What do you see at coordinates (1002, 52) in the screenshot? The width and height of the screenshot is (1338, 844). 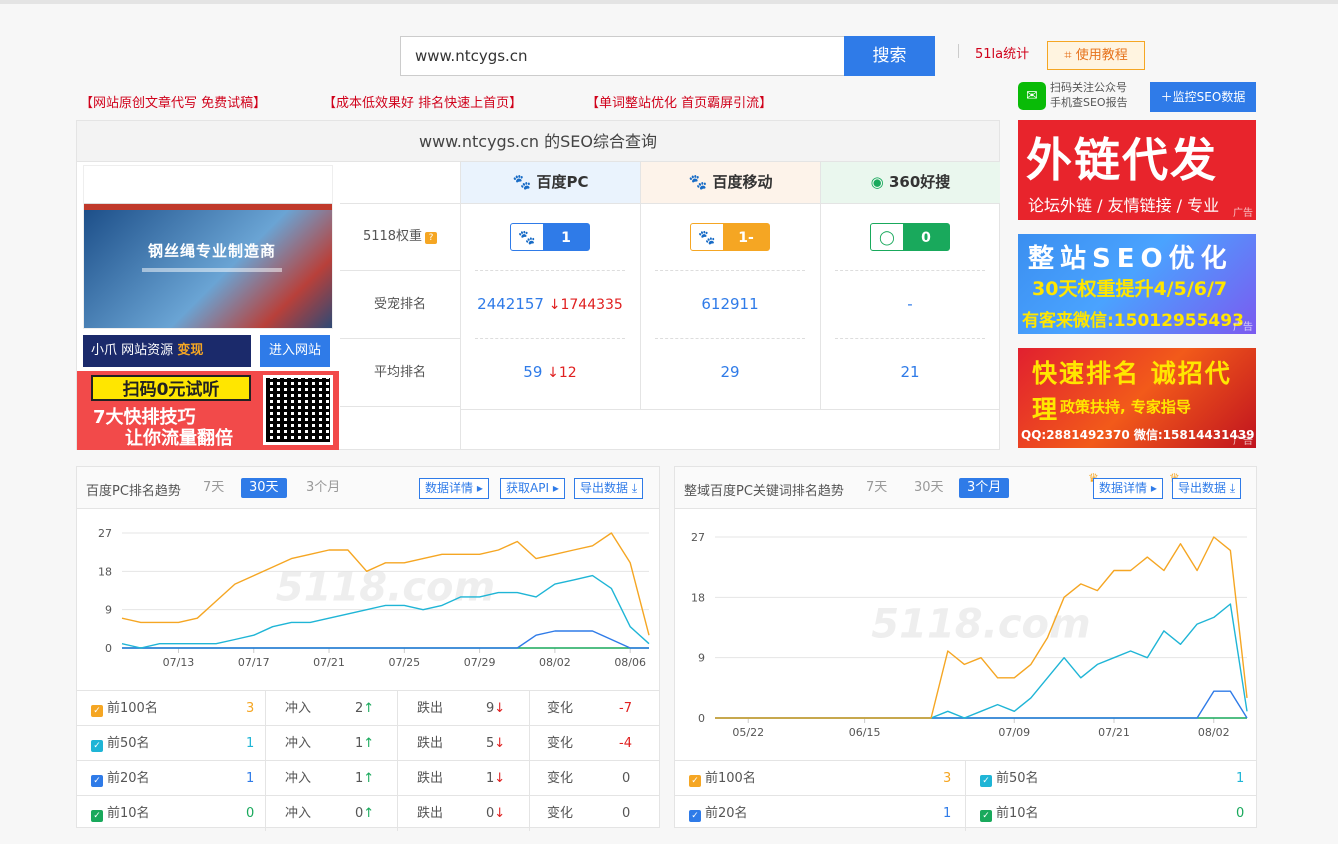 I see `51la-stat-link: 51la统计` at bounding box center [1002, 52].